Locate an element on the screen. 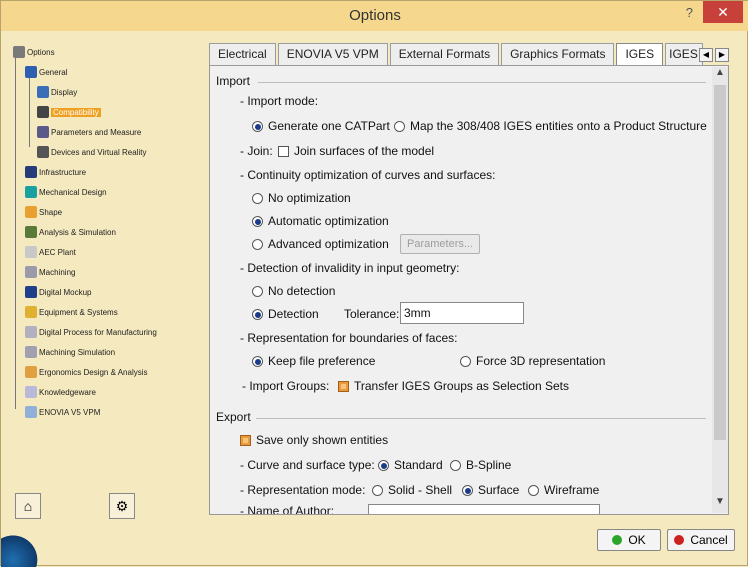 The width and height of the screenshot is (748, 567). tree-item-enovia: ENOVIA V5 VPM is located at coordinates (62, 412).